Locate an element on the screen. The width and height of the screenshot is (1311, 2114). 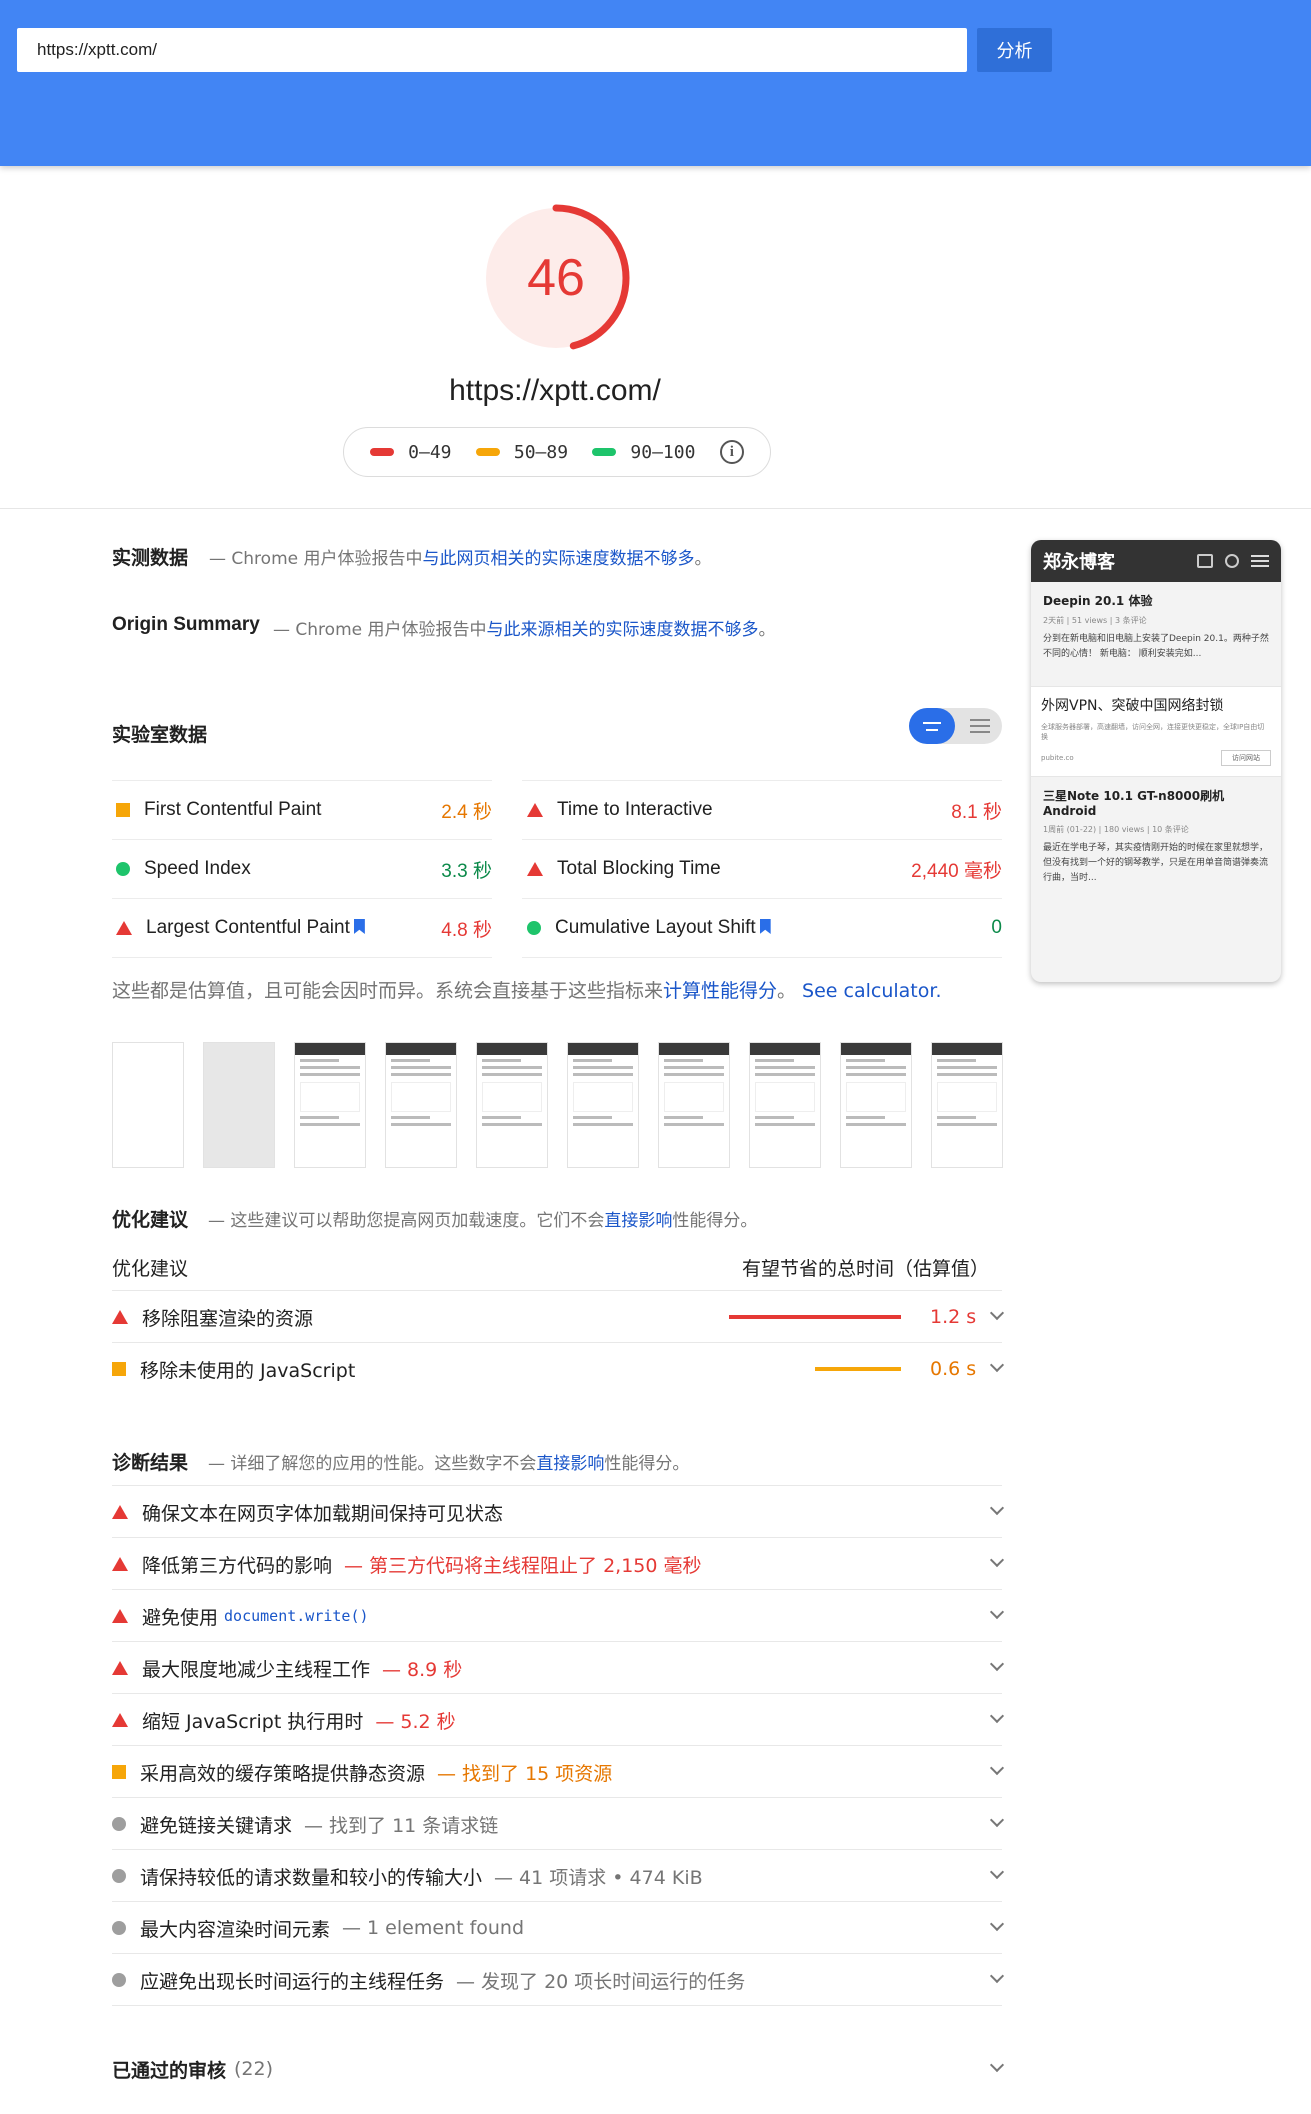
metric-tbt: Total Blocking Time 2,440 毫秒 is located at coordinates (764, 869).